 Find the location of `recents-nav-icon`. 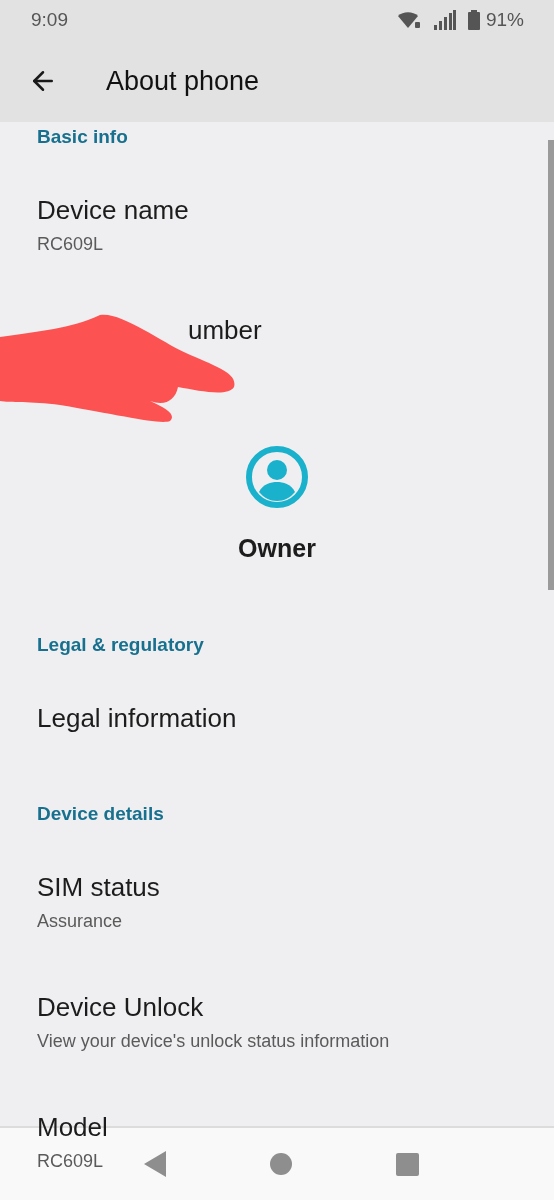

recents-nav-icon is located at coordinates (407, 1164).